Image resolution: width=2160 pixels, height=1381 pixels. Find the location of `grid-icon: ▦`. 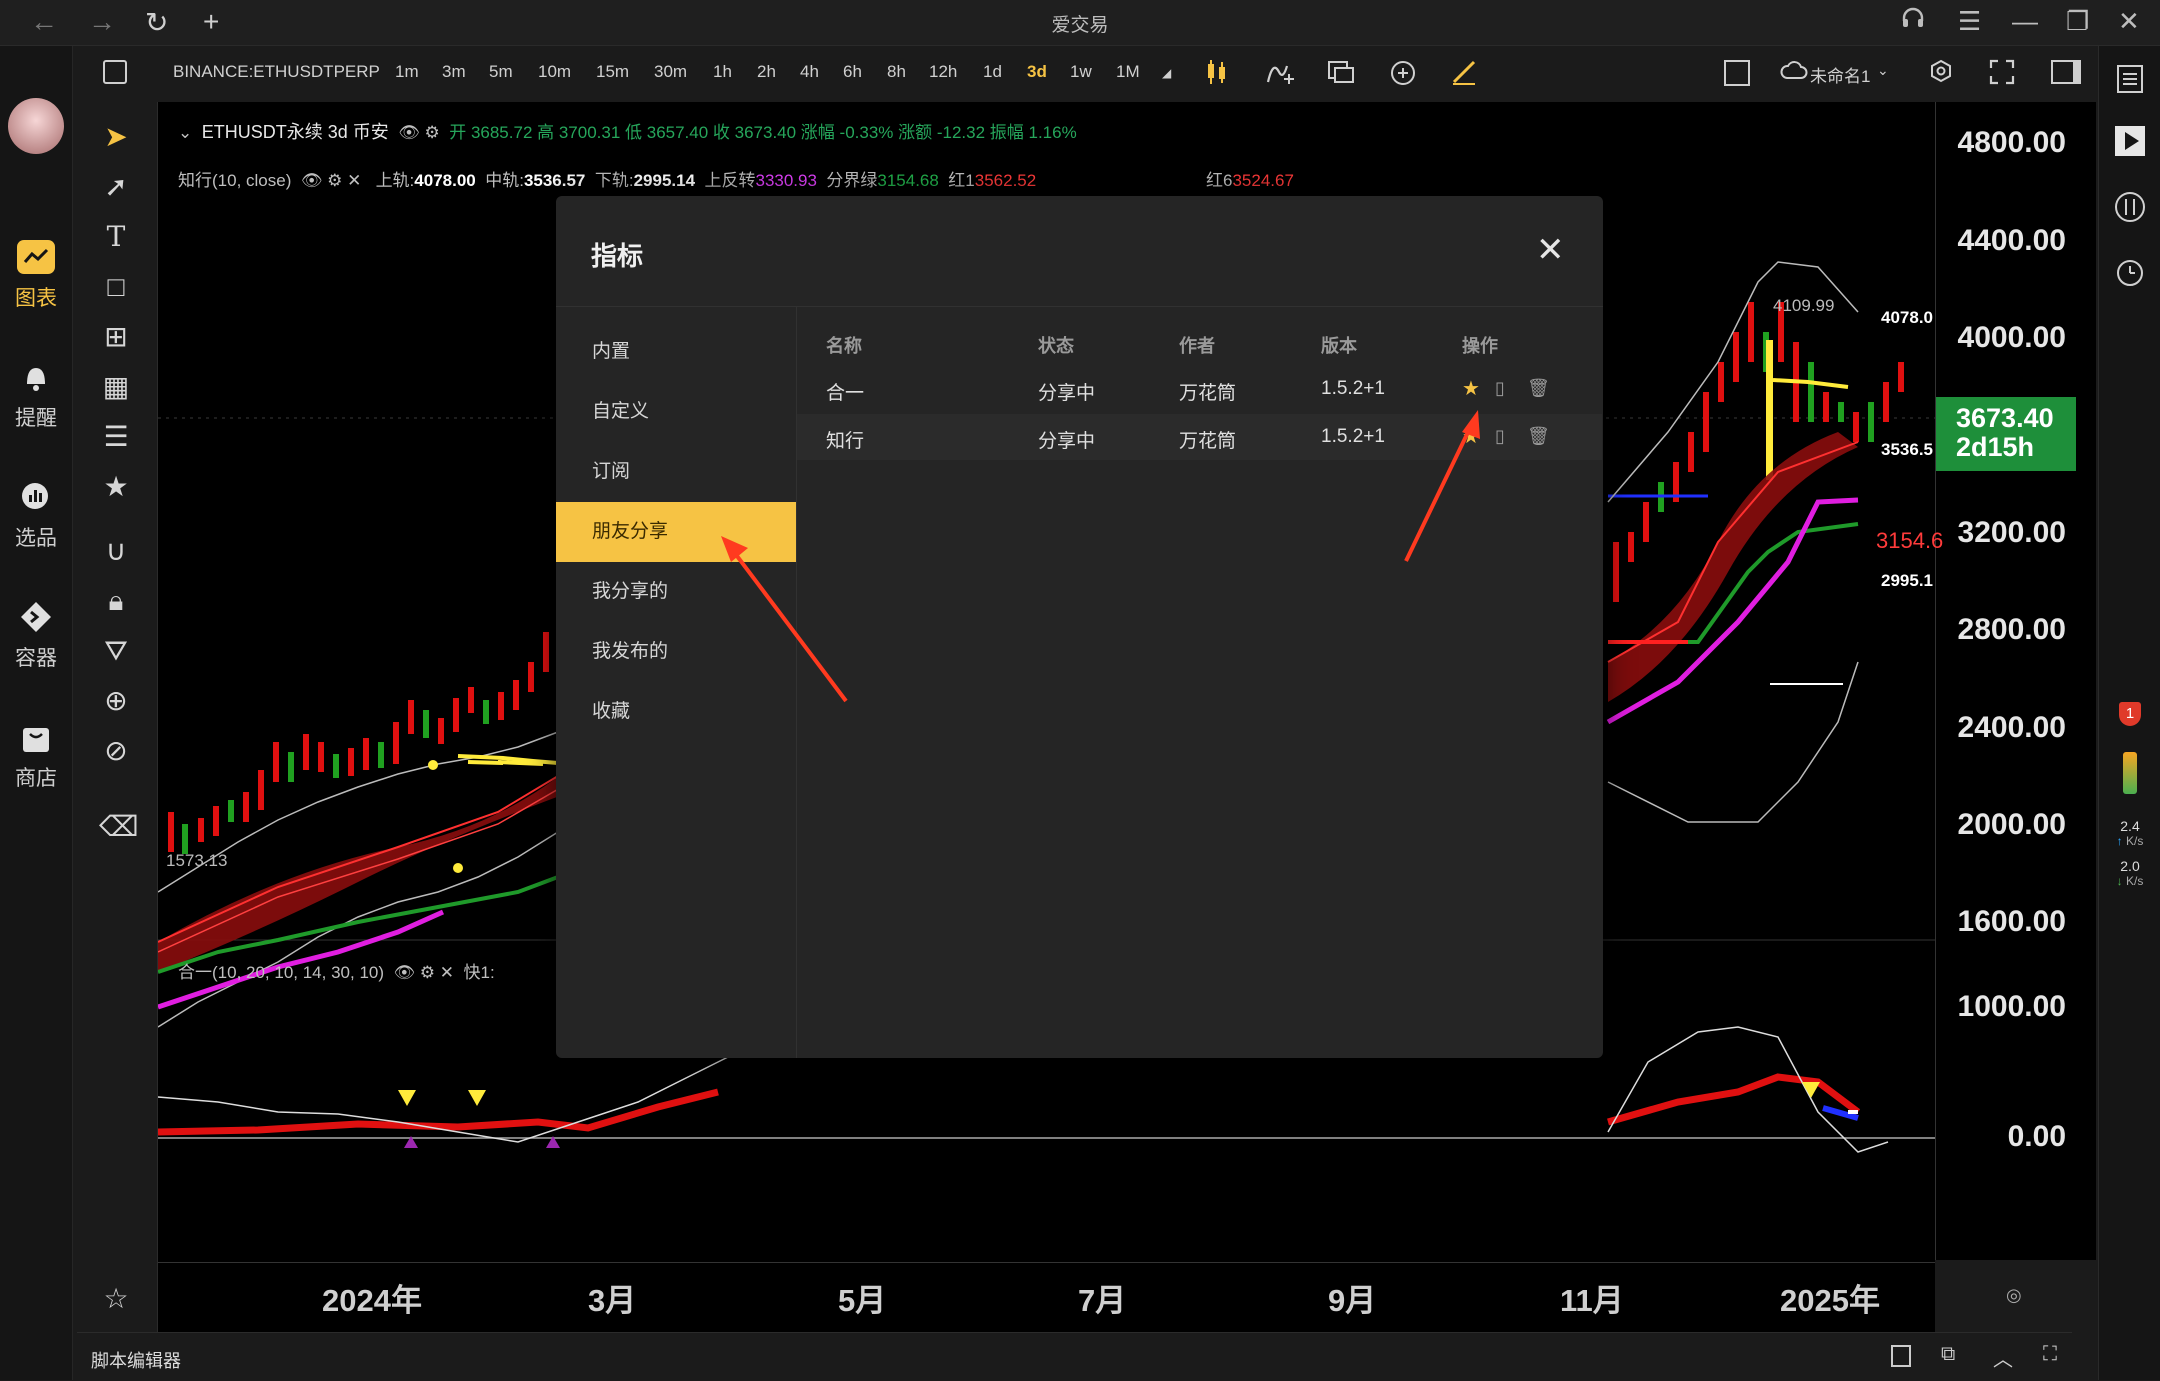

grid-icon: ▦ is located at coordinates (116, 387).